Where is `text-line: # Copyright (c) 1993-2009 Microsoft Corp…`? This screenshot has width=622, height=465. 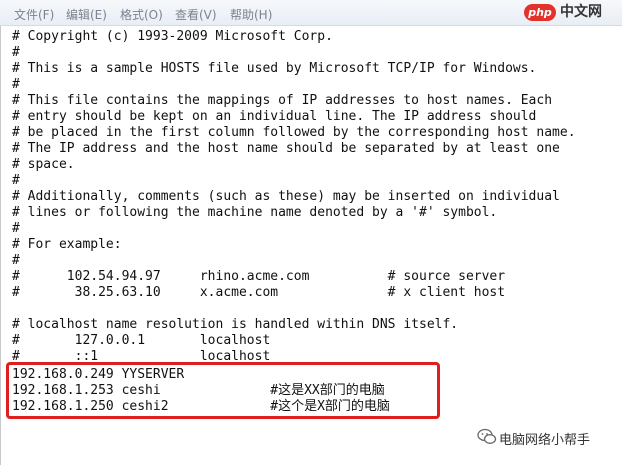
text-line: # Copyright (c) 1993-2009 Microsoft Corp… is located at coordinates (172, 36).